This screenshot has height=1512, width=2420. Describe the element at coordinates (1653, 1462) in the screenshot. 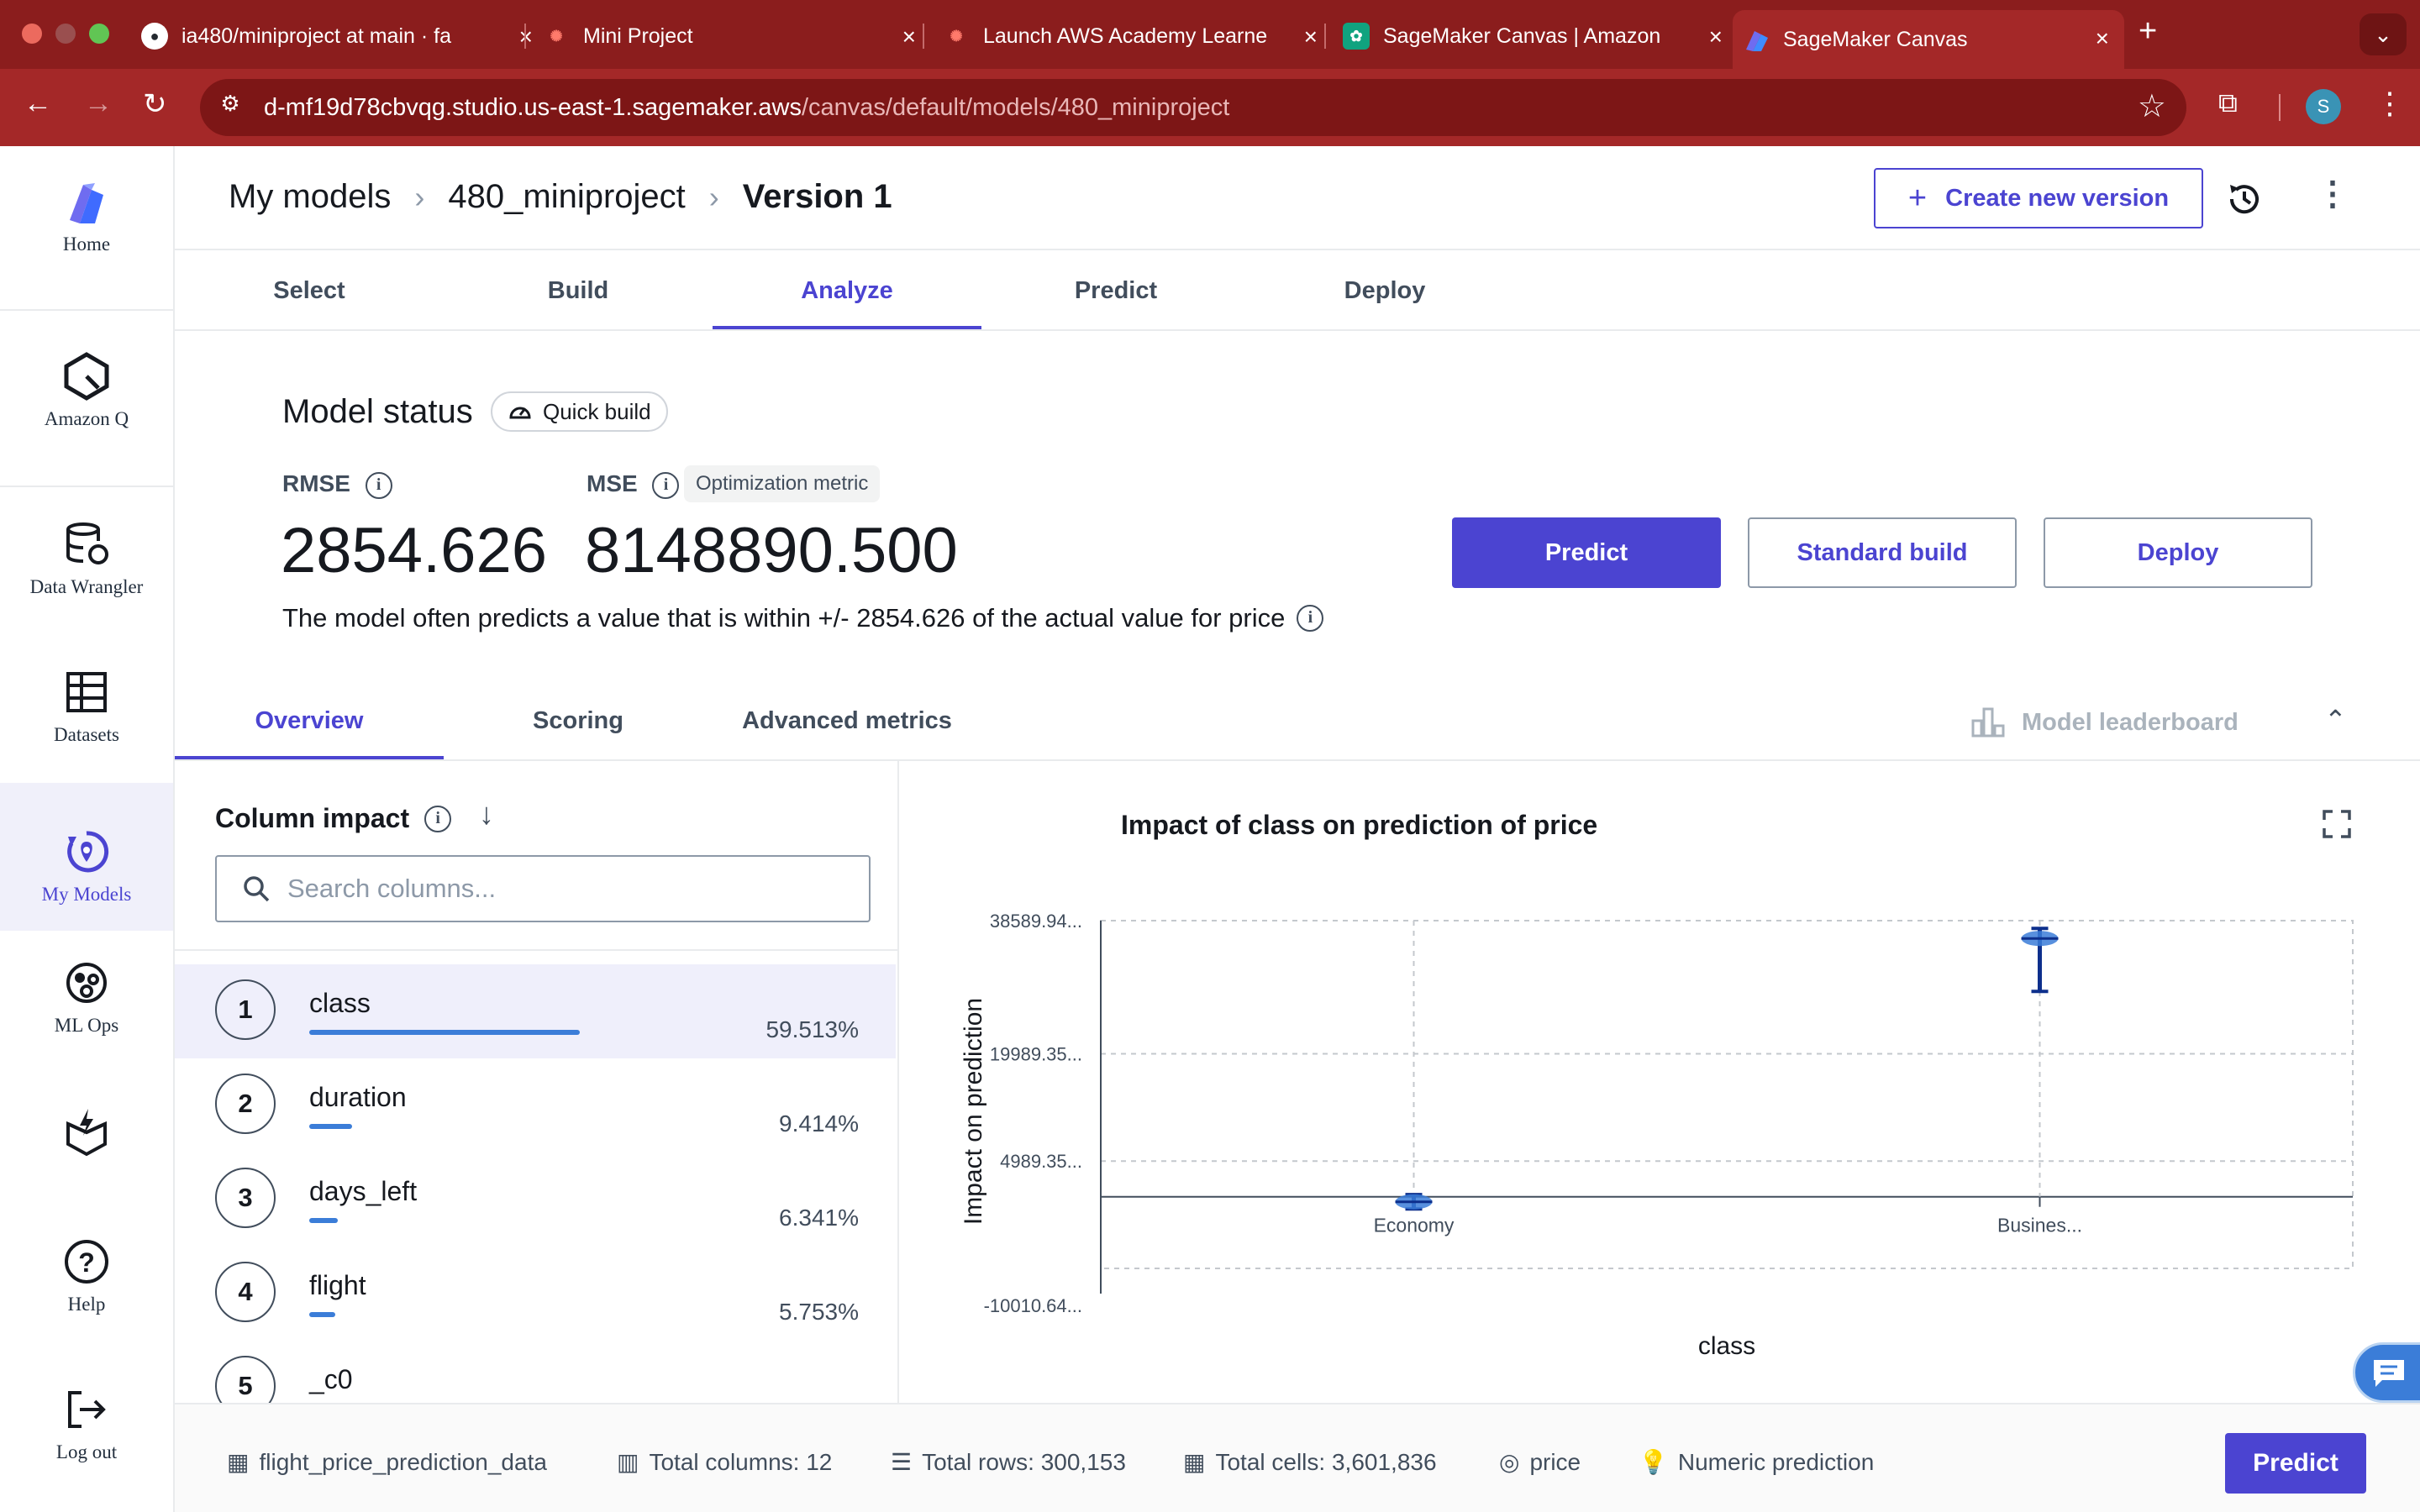

I see `lightbulb-icon: 💡` at that location.